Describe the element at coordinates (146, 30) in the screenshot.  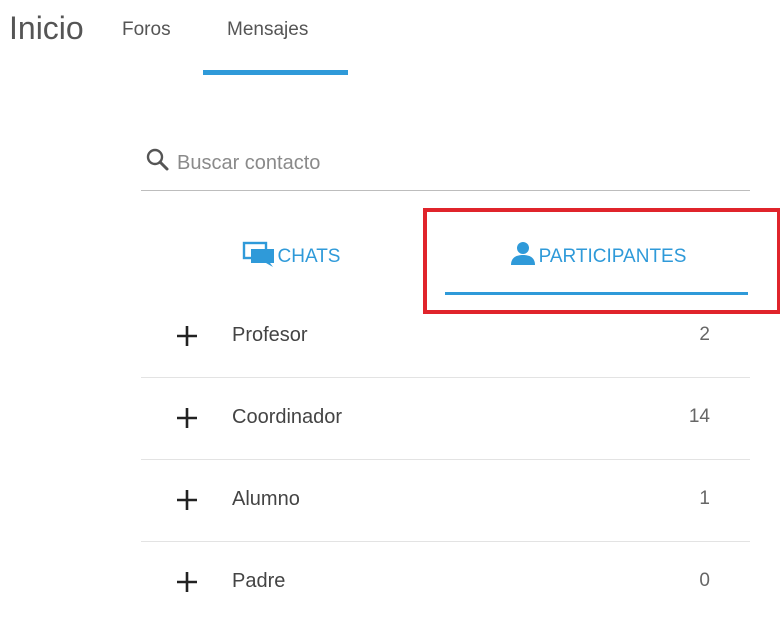
I see `nav-tab-foros: Foros` at that location.